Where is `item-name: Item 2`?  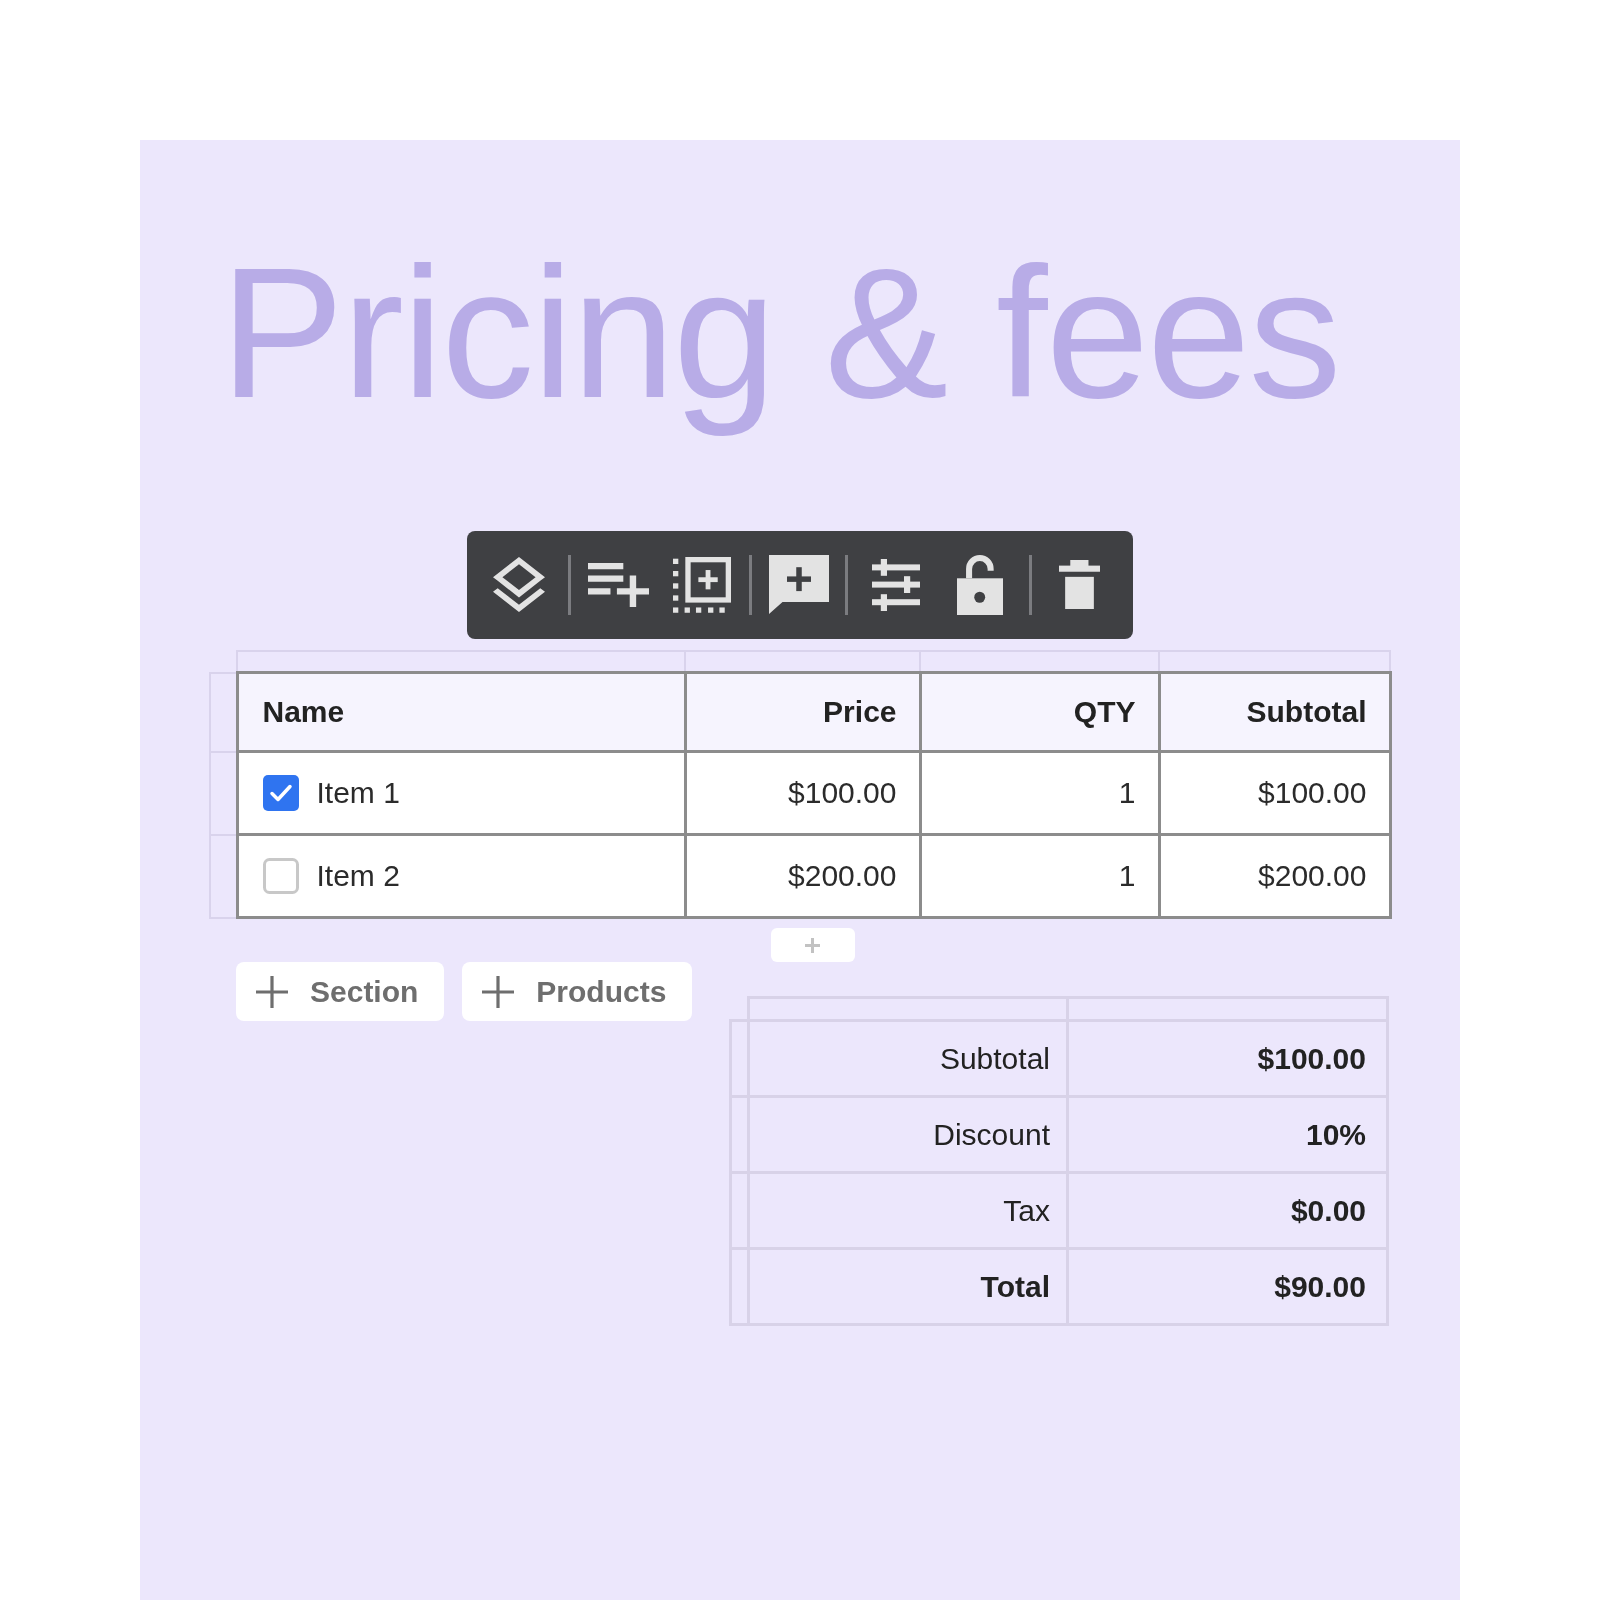
item-name: Item 2 is located at coordinates (358, 876).